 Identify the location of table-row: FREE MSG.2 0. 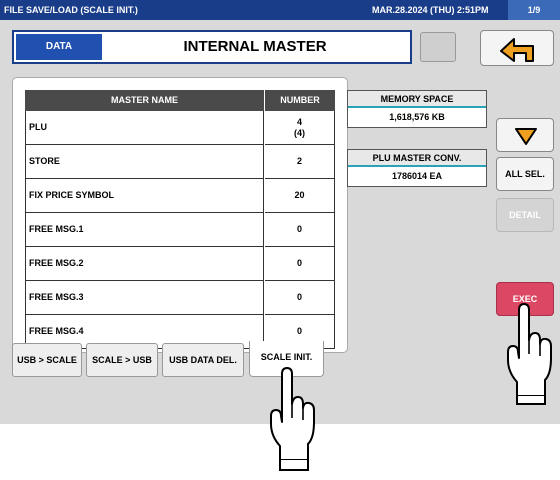
(180, 264).